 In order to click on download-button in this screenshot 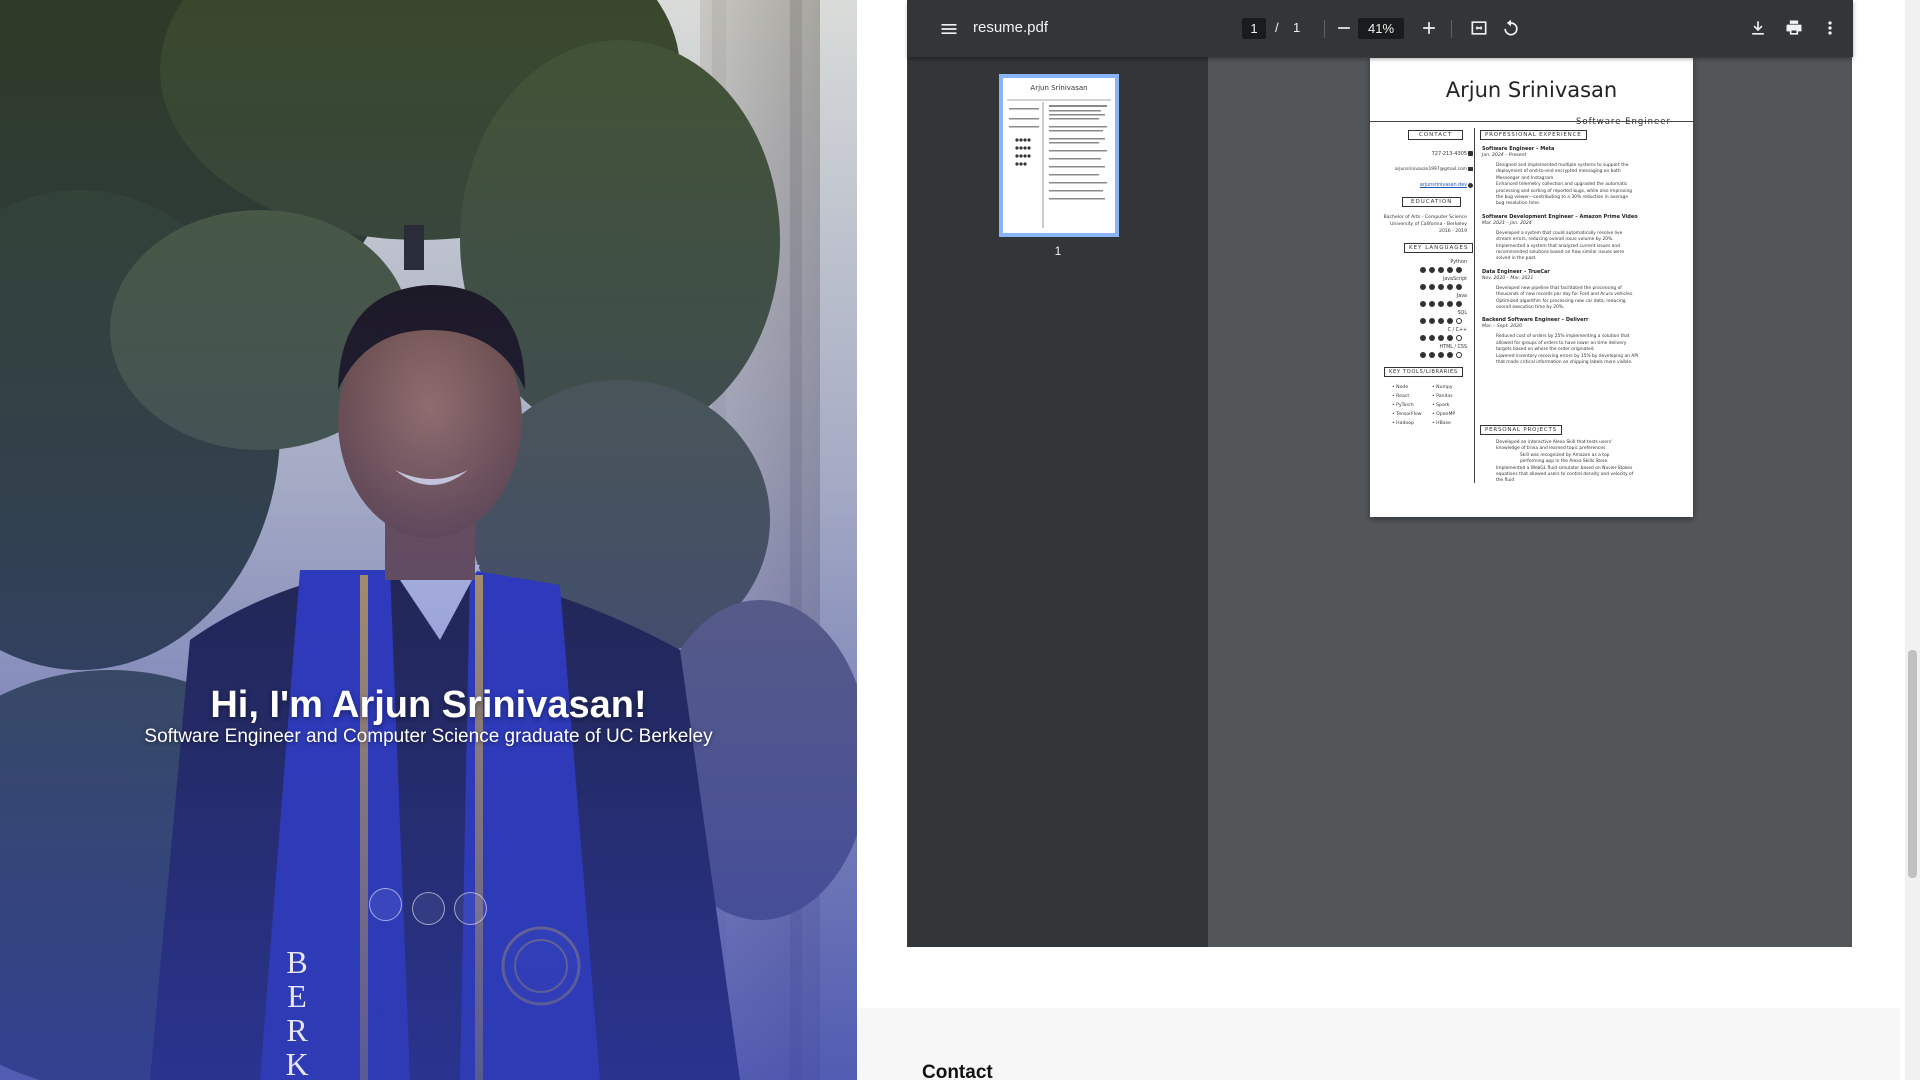, I will do `click(1758, 28)`.